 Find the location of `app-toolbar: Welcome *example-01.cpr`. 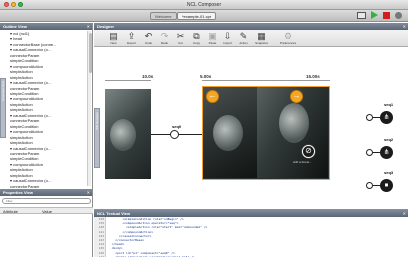

app-toolbar: Welcome *example-01.cpr is located at coordinates (204, 16).